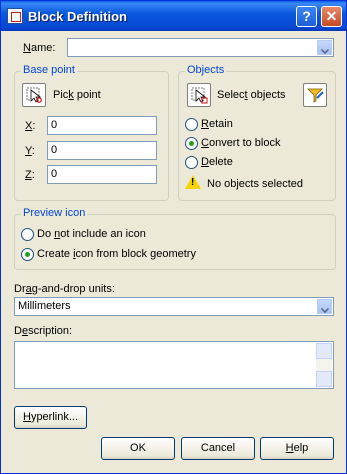  What do you see at coordinates (206, 70) in the screenshot?
I see `objects-title: Objects` at bounding box center [206, 70].